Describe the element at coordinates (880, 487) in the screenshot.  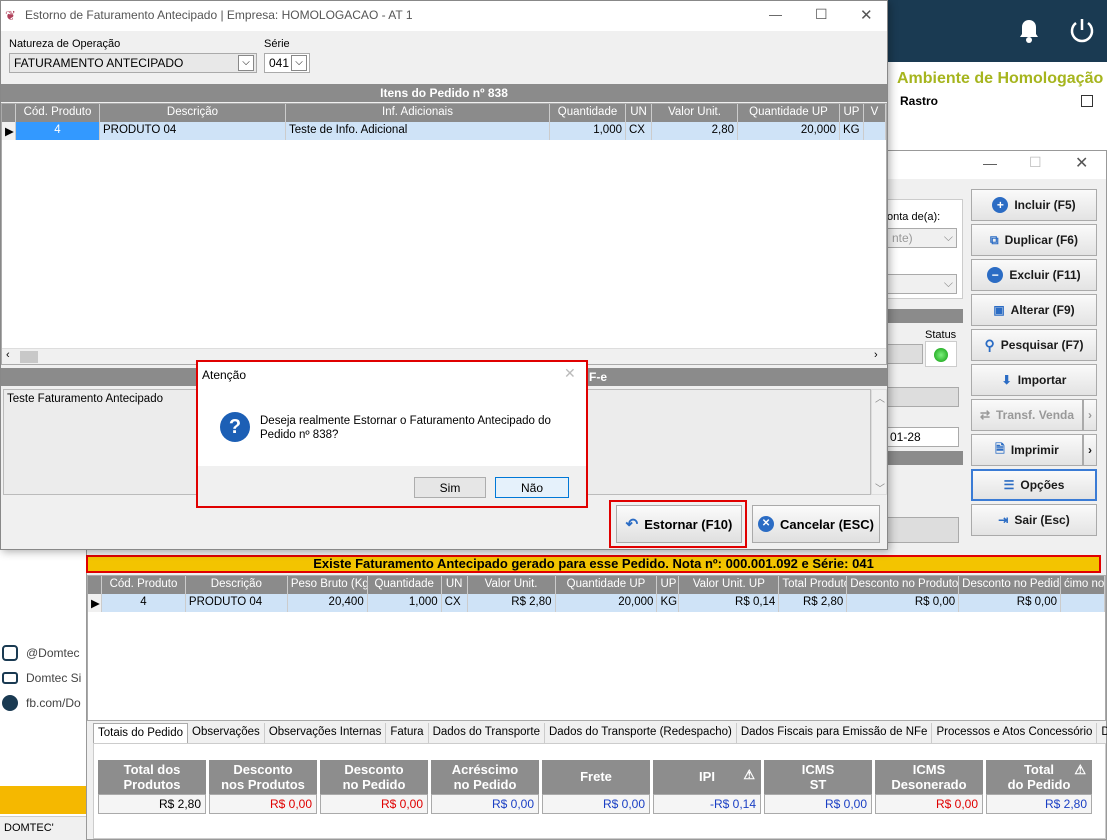
I see `scroll-down-icon: ﹀` at that location.